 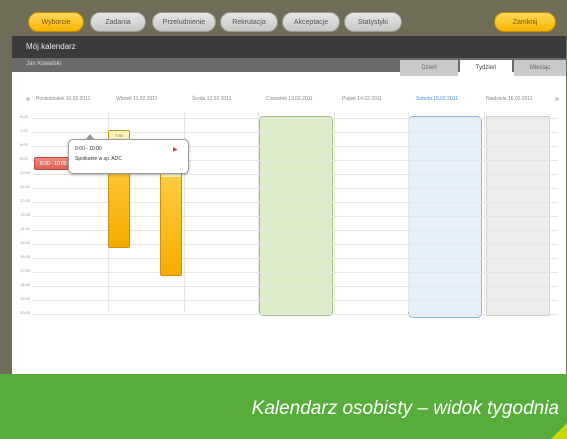 What do you see at coordinates (25, 228) in the screenshot?
I see `time-label: 14:00` at bounding box center [25, 228].